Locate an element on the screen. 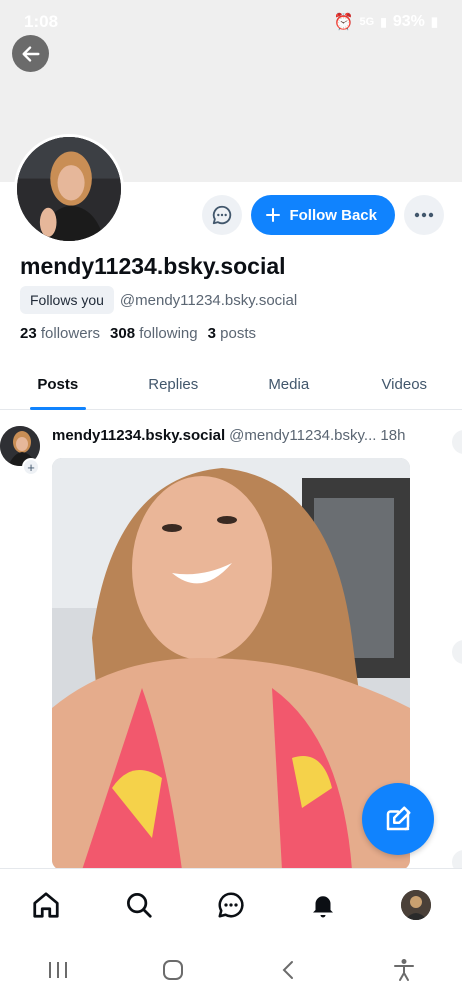 This screenshot has height=1000, width=462. follow-plus-icon: + is located at coordinates (31, 467).